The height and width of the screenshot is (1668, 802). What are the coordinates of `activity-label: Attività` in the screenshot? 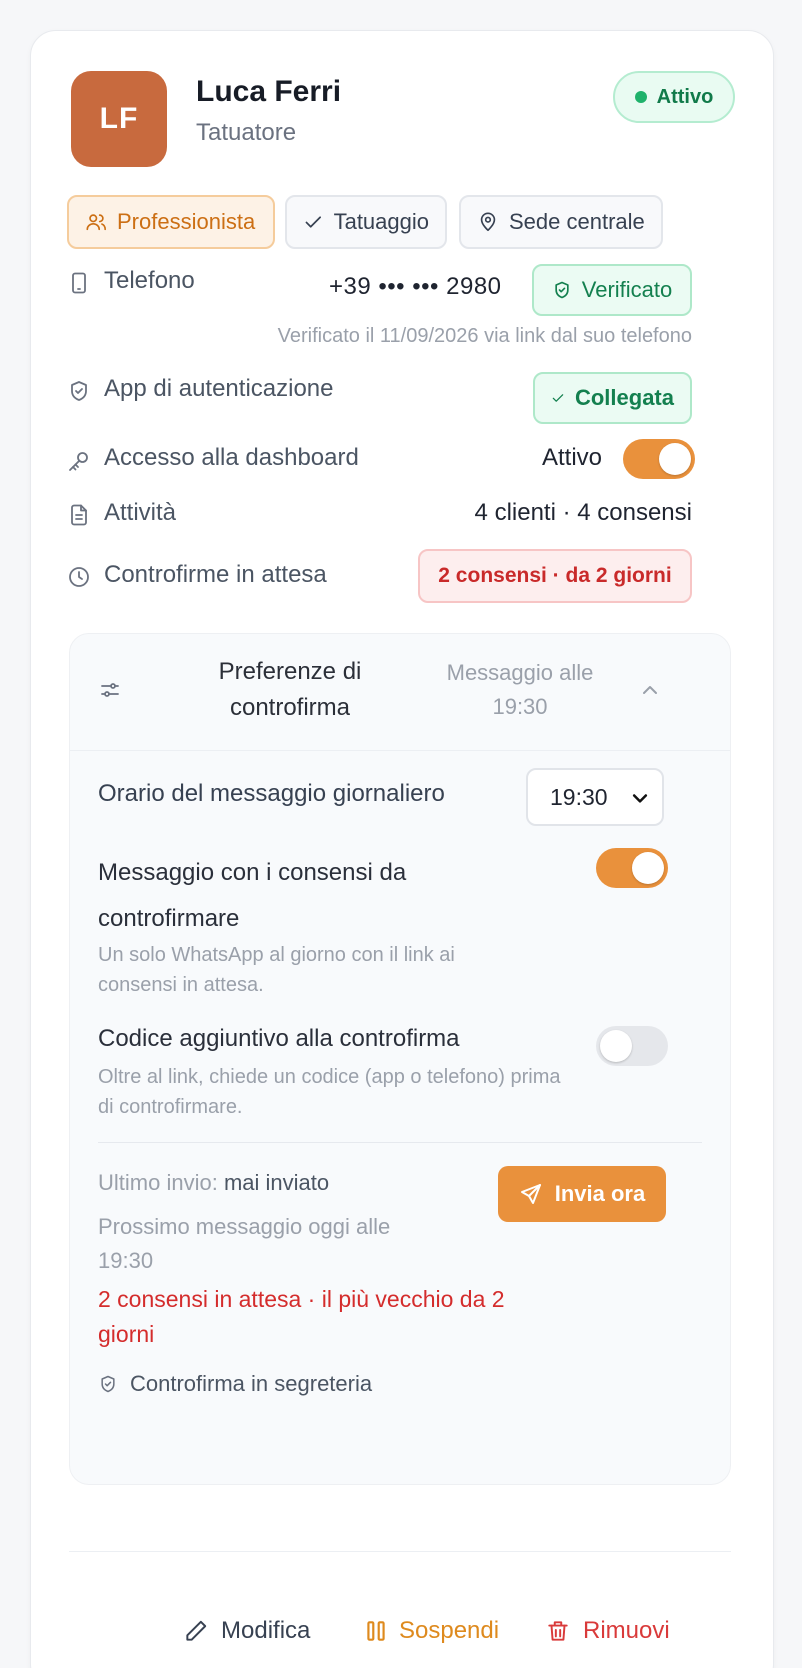 It's located at (140, 512).